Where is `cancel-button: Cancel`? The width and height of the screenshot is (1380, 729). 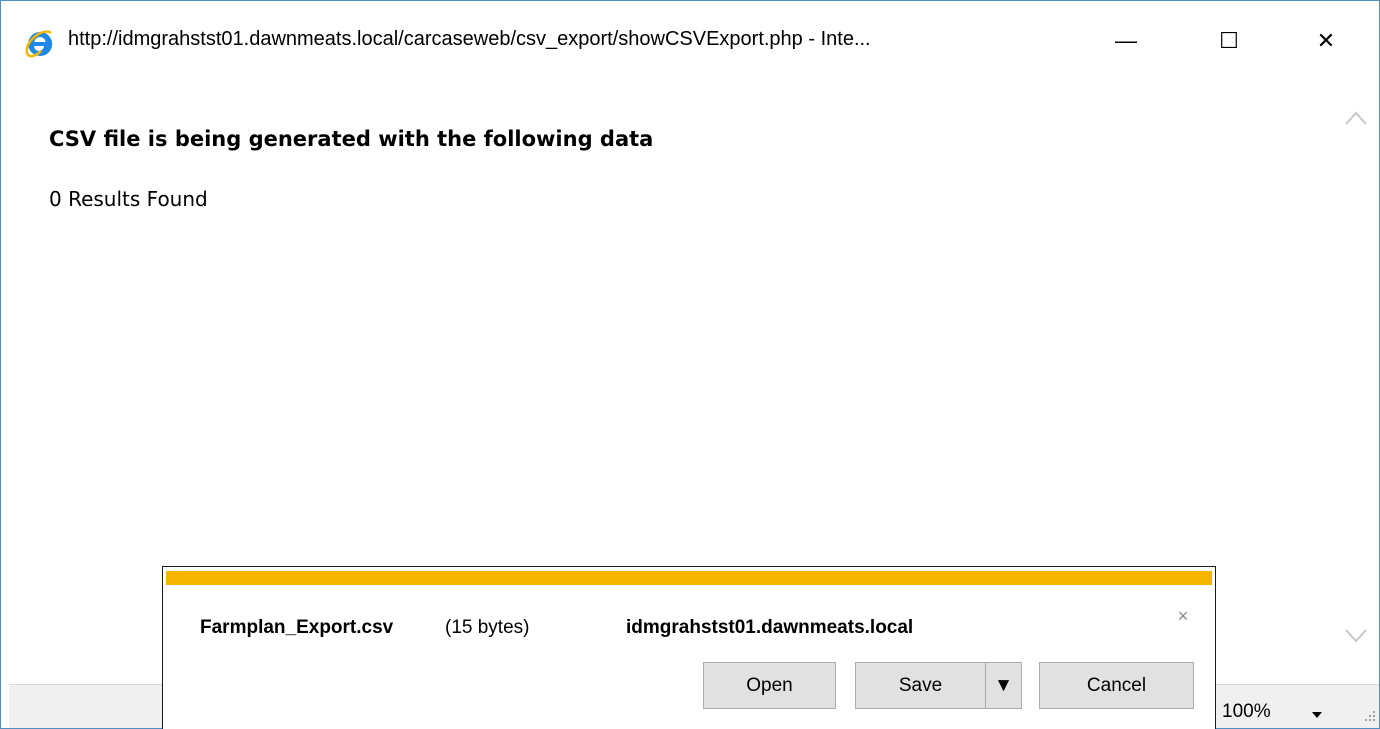 cancel-button: Cancel is located at coordinates (1116, 685).